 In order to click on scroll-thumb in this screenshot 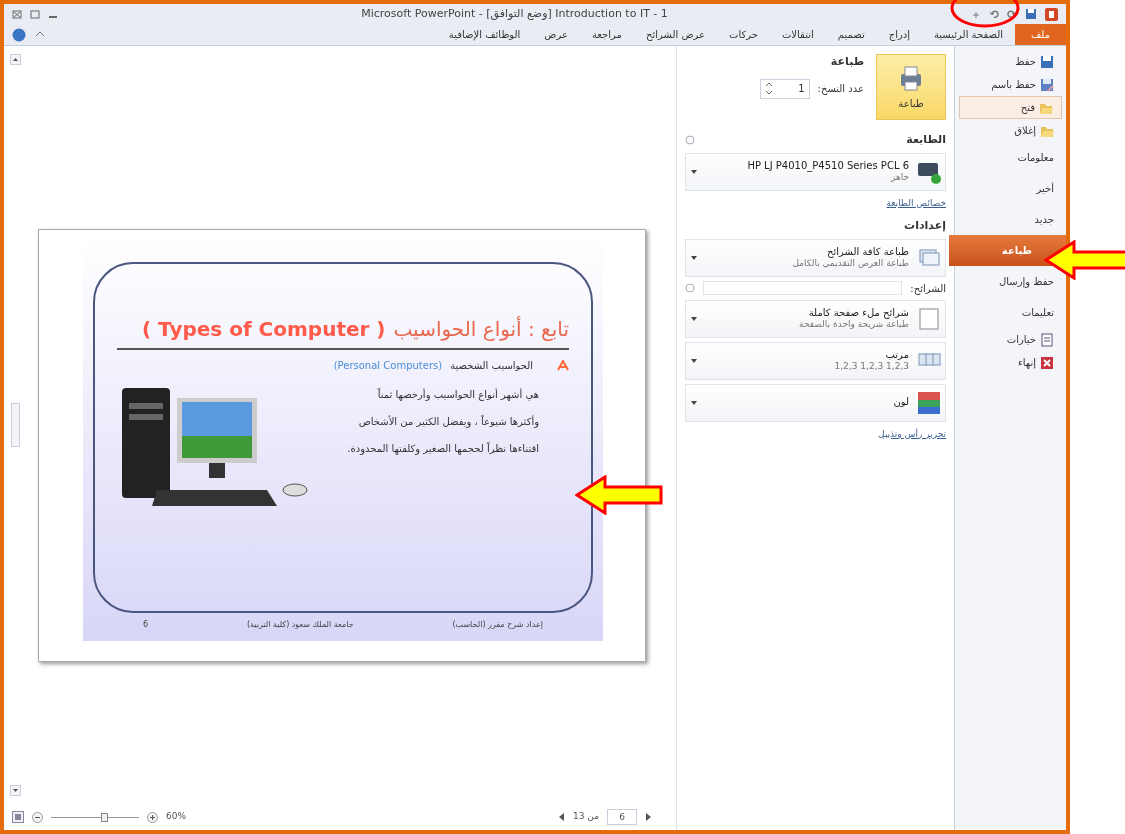, I will do `click(15, 425)`.